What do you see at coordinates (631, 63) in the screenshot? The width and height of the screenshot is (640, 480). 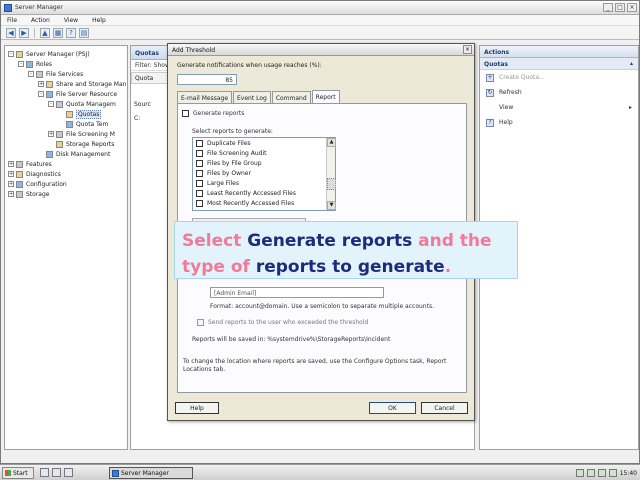 I see `collapse-icon: ▴` at bounding box center [631, 63].